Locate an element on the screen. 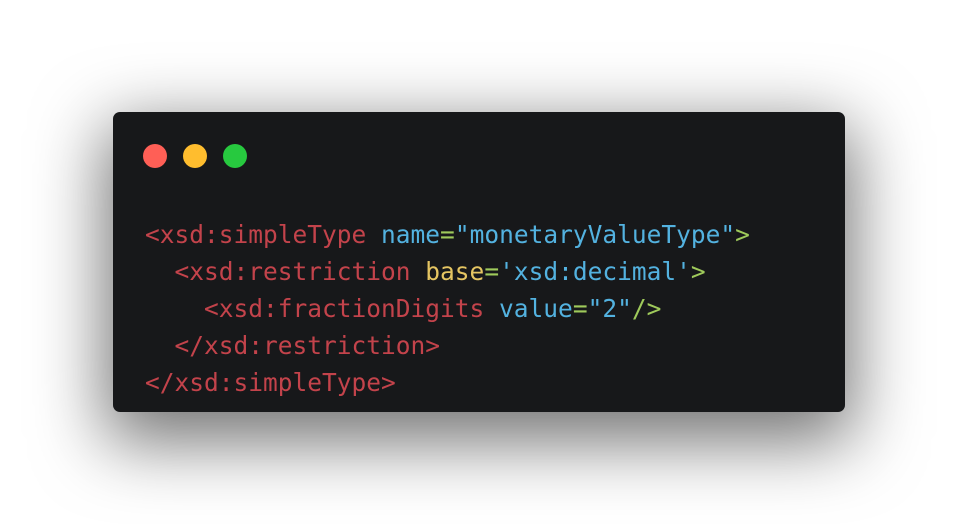  tag-open: <xsd:fractionDigits is located at coordinates (344, 308).